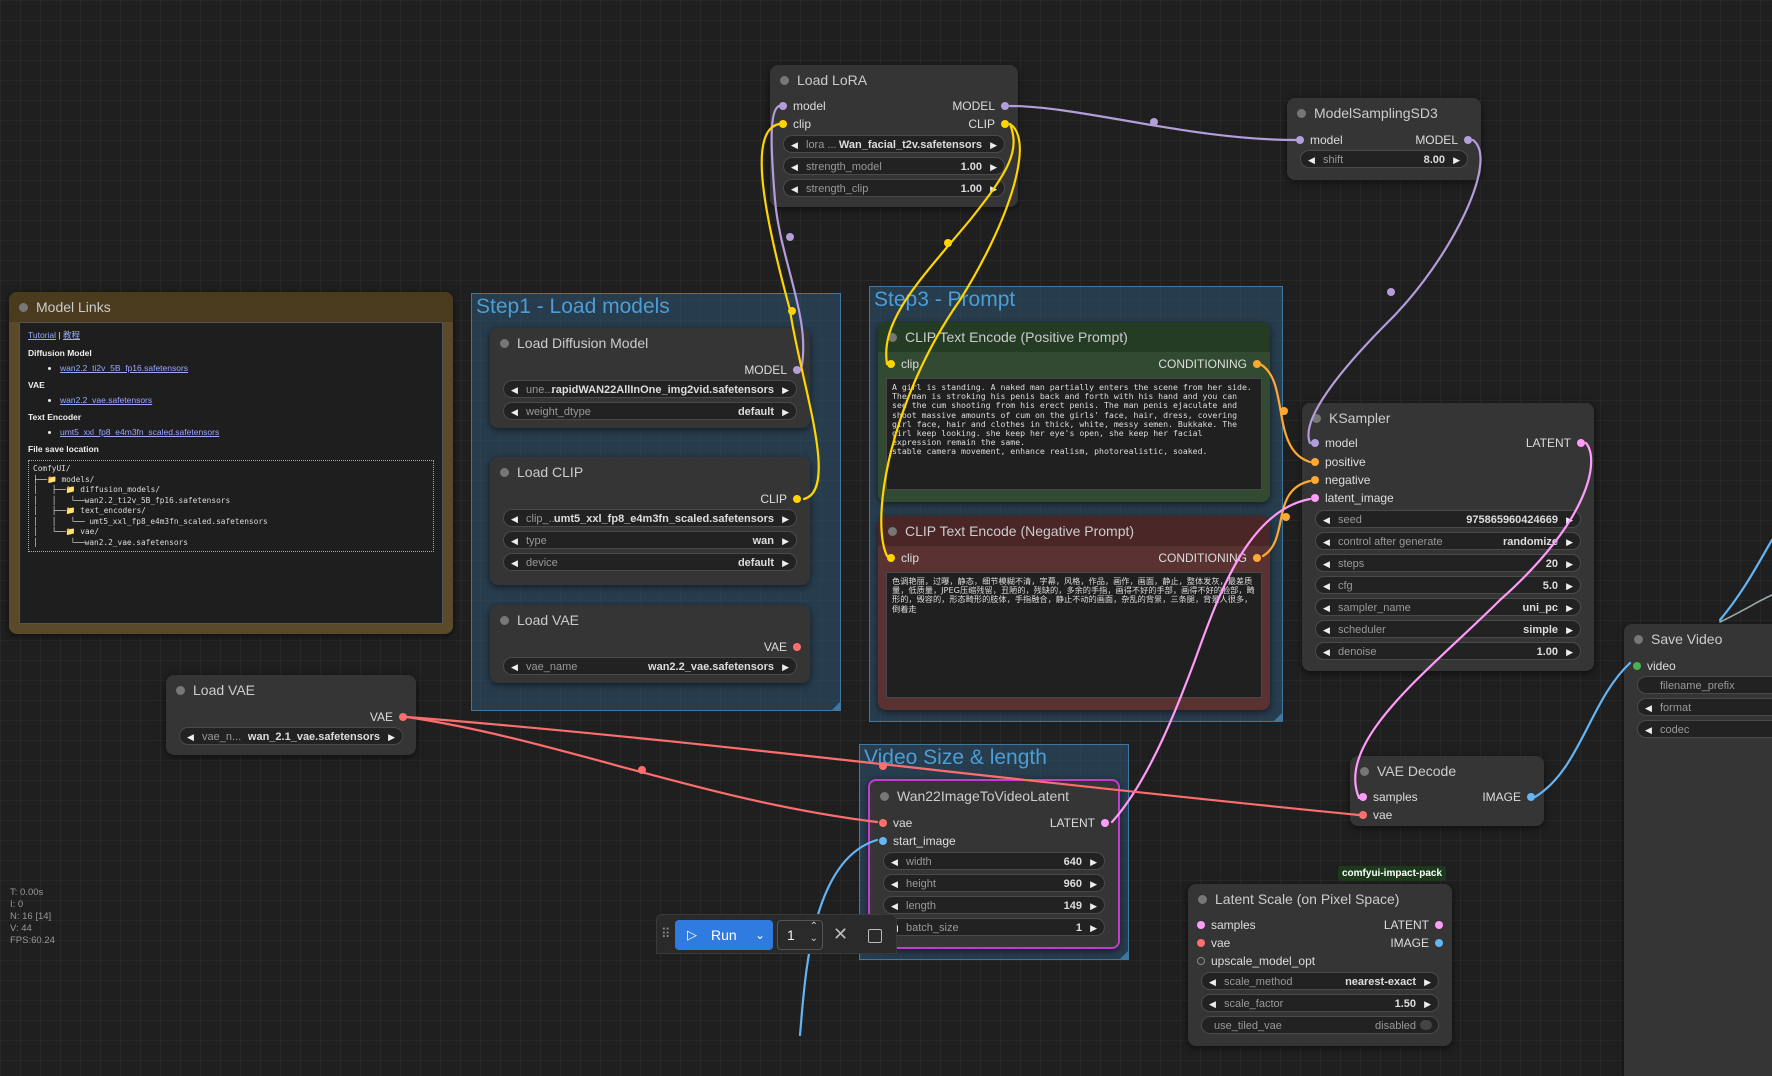 This screenshot has width=1772, height=1076. I want to click on widget-scale-factor: ◀ scale_factor 1.50 ▶, so click(1320, 1003).